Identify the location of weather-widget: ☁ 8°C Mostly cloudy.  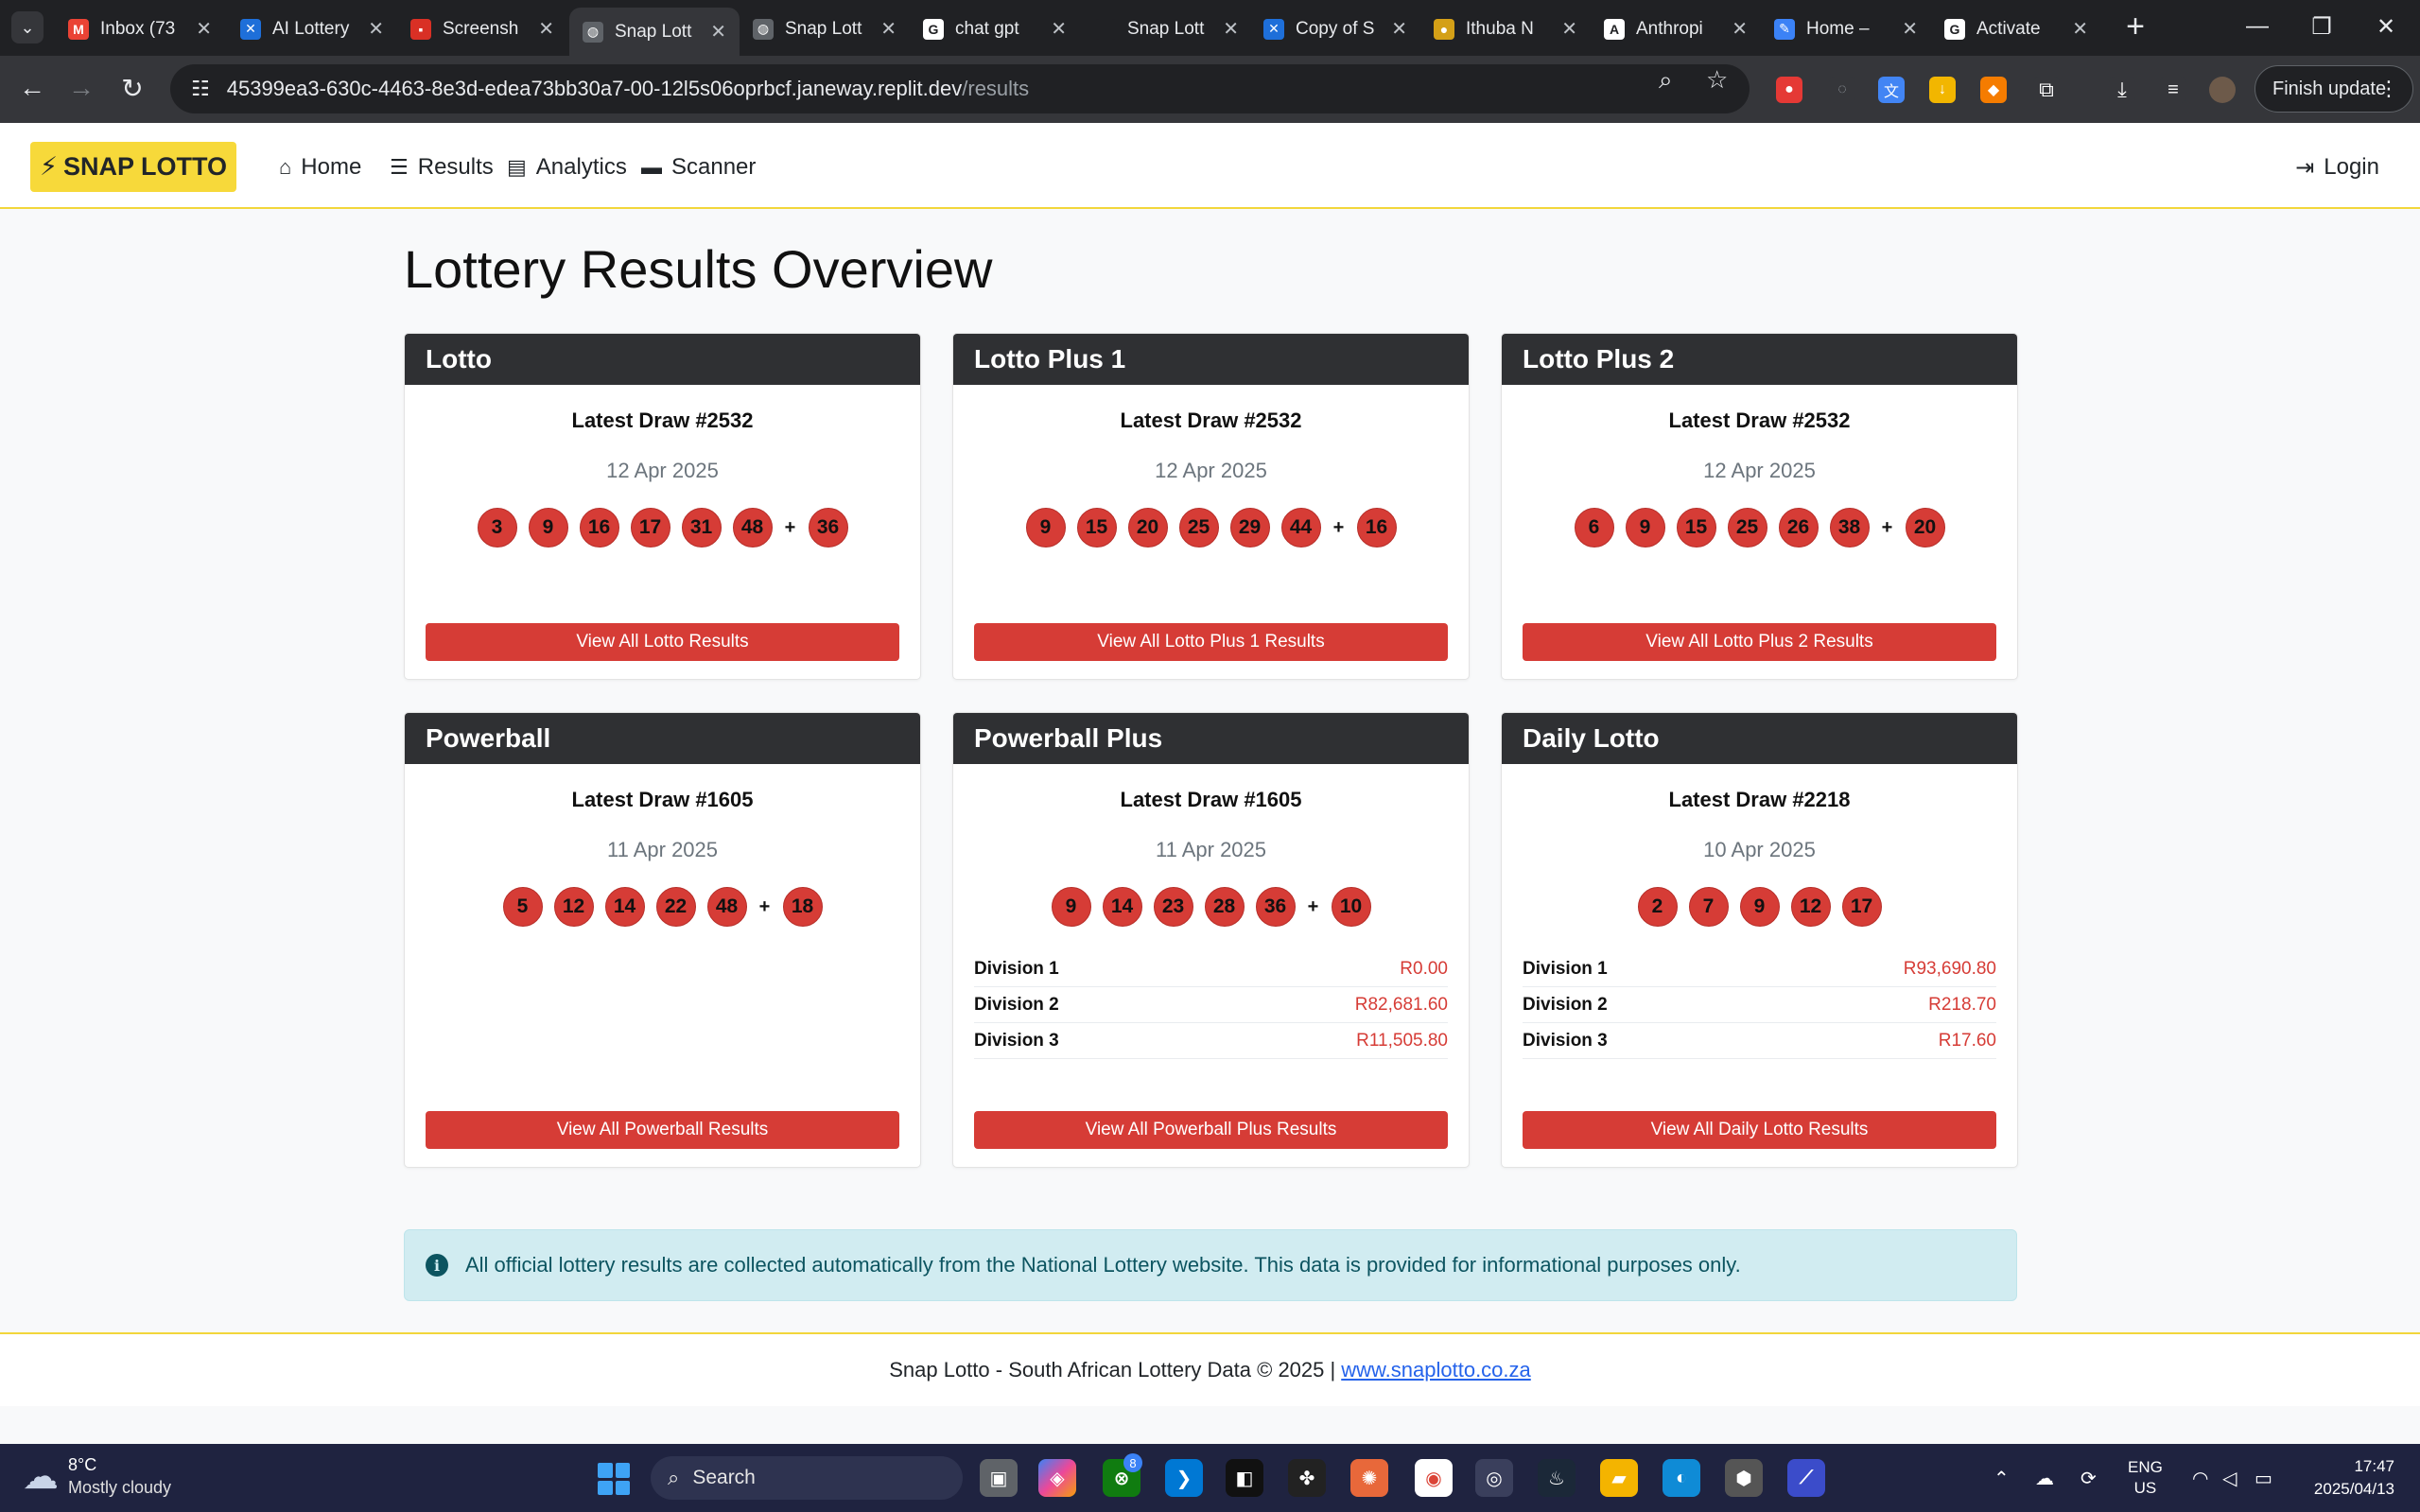
(97, 1476).